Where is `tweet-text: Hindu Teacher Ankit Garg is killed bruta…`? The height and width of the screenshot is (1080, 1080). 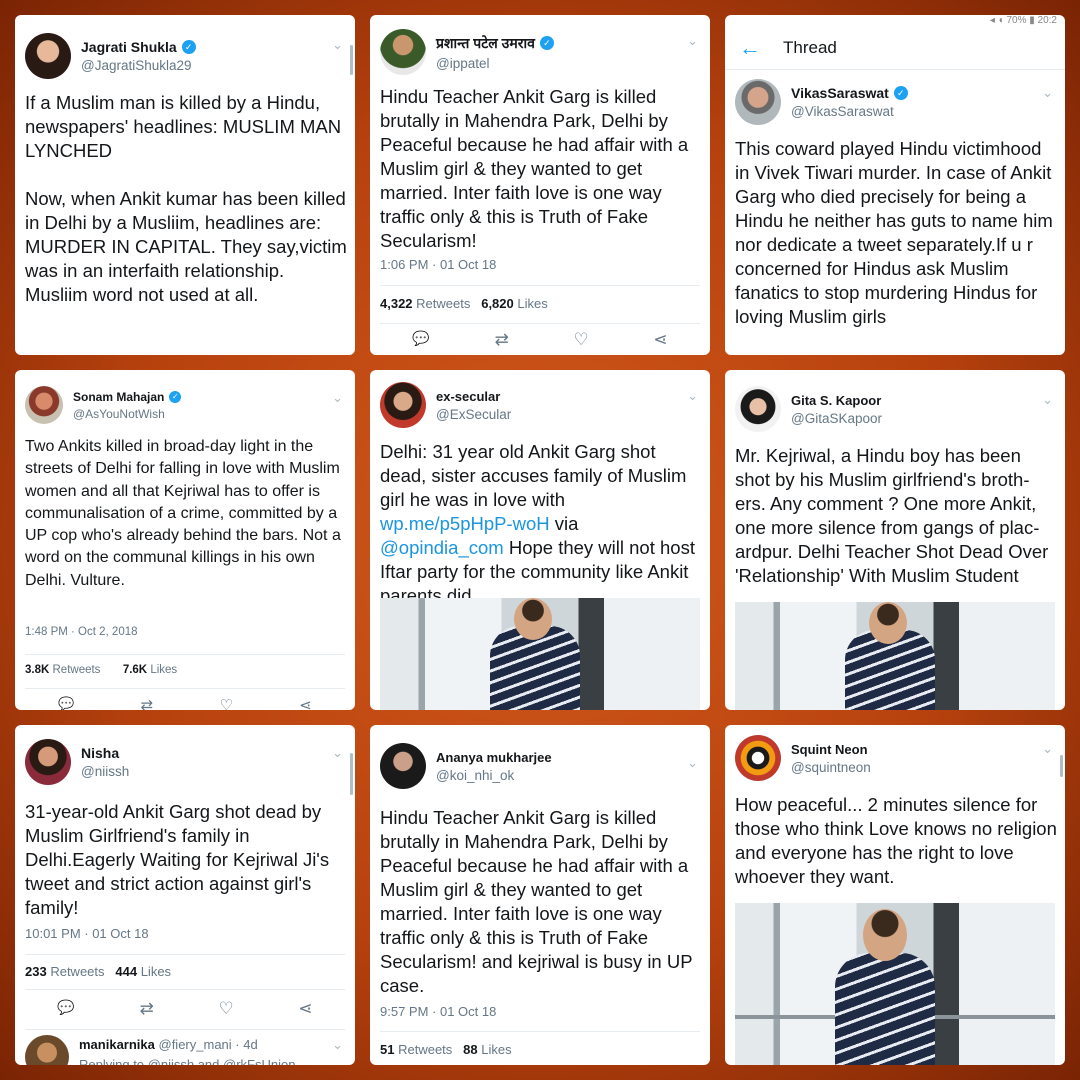
tweet-text: Hindu Teacher Ankit Garg is killed bruta… is located at coordinates (534, 168).